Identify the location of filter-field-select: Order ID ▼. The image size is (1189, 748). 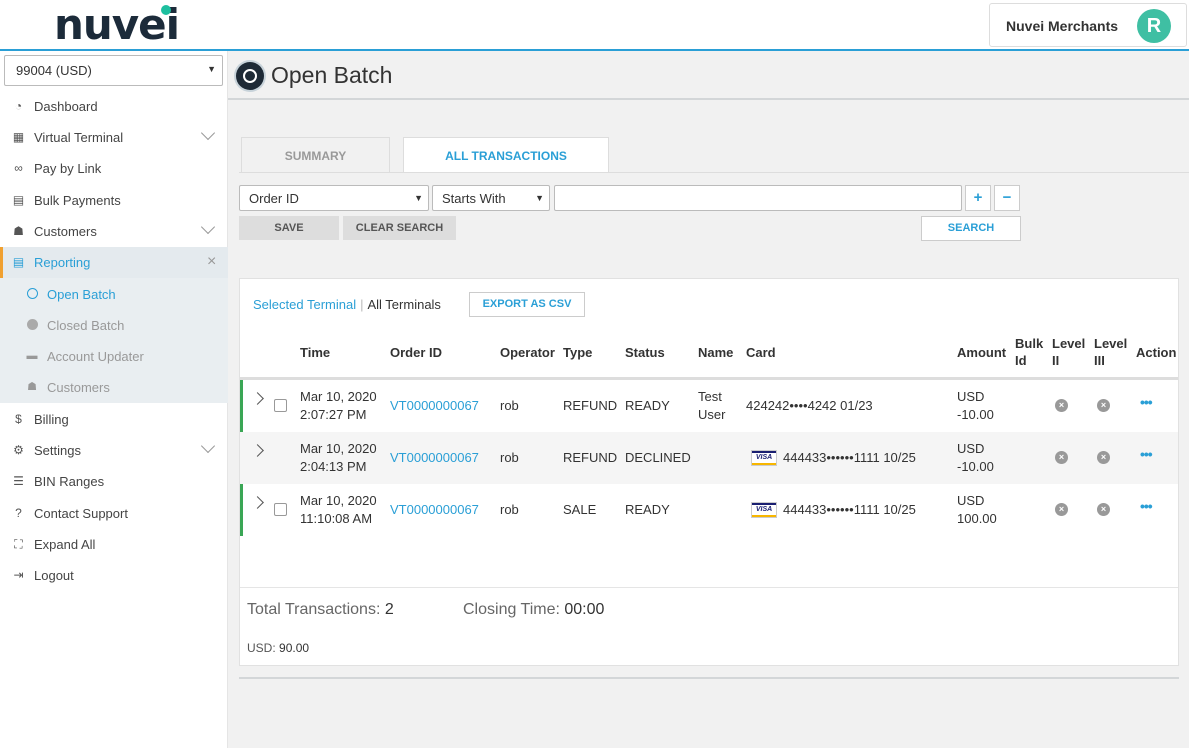
(334, 198).